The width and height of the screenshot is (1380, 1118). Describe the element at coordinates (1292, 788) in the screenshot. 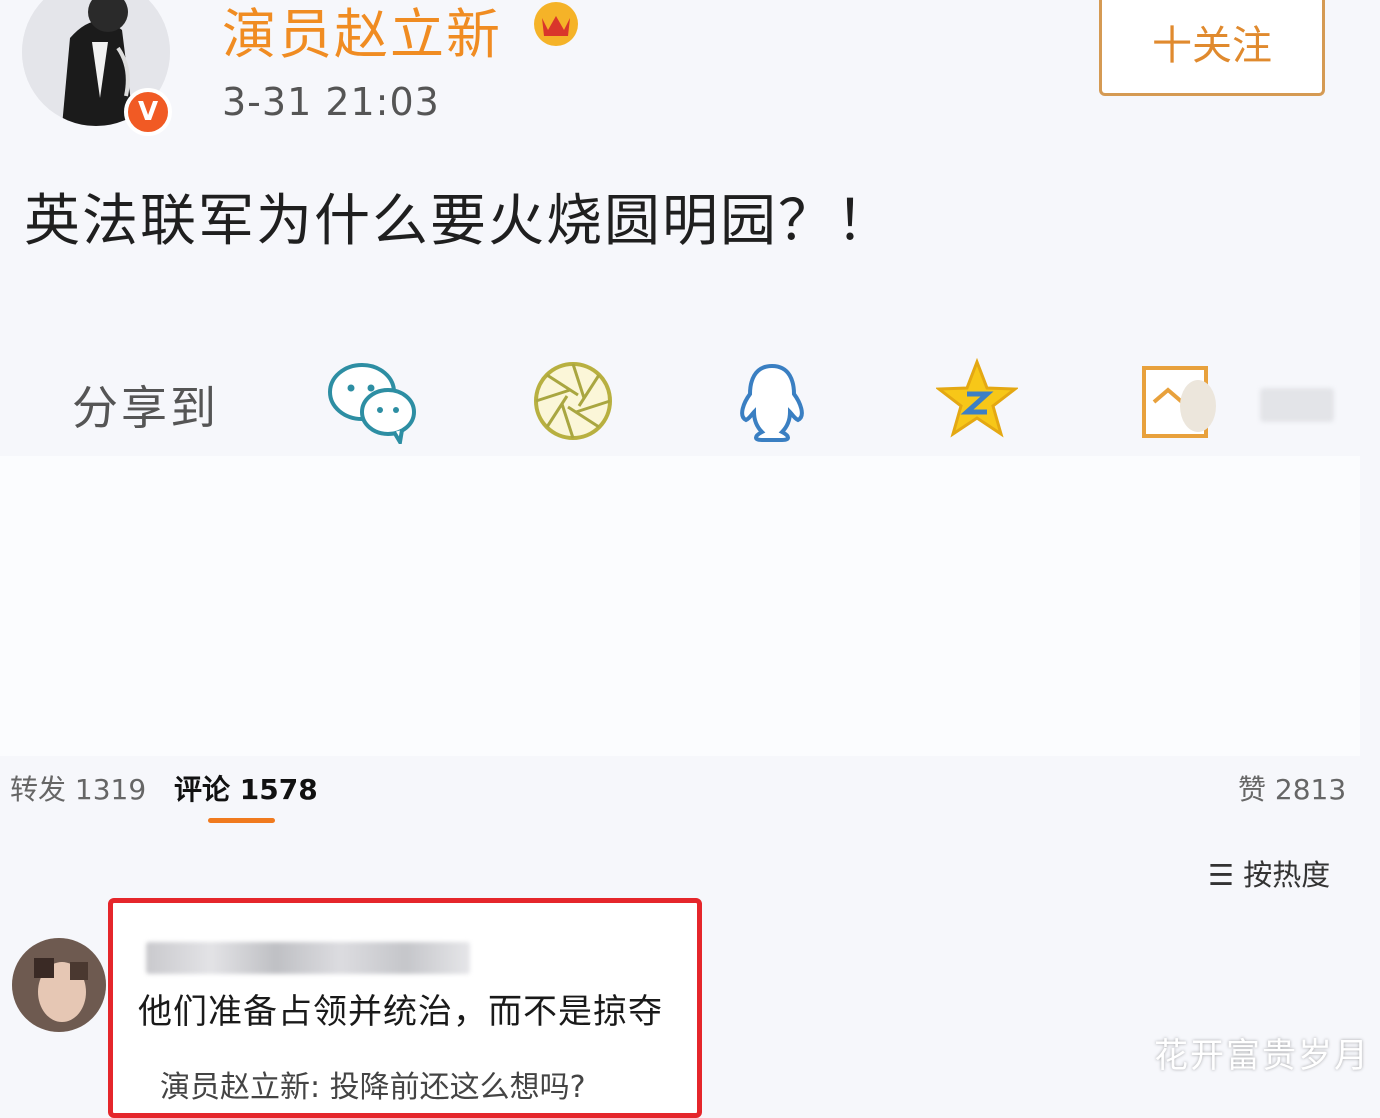

I see `tab-likes: 赞 2813` at that location.